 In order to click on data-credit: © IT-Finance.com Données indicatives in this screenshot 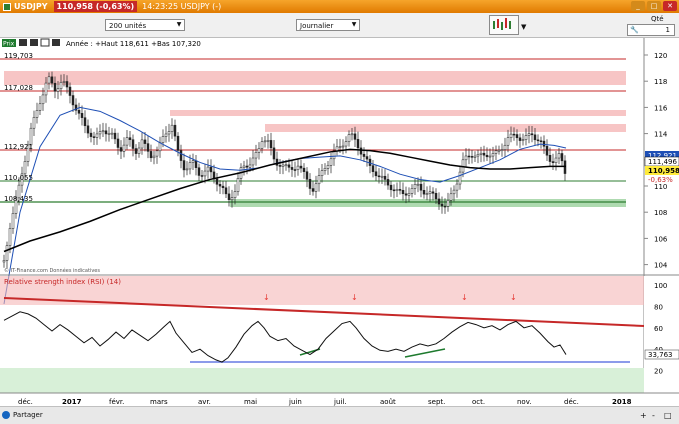, I will do `click(52, 270)`.